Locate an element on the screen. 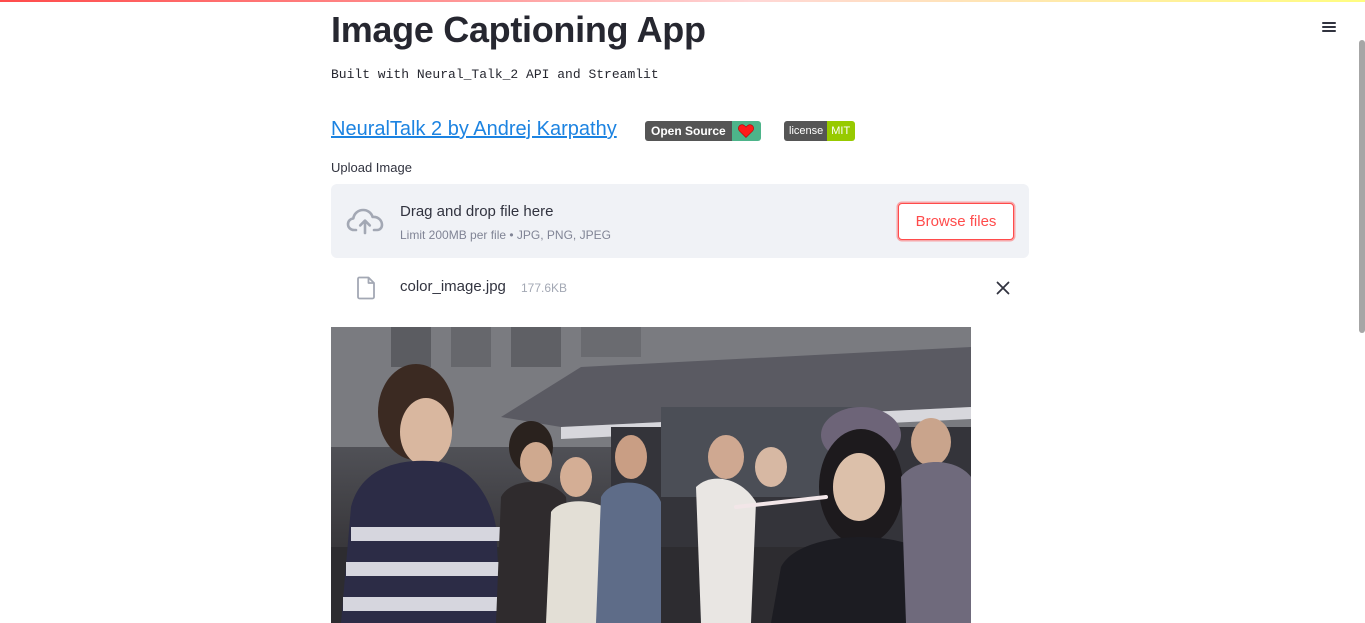  license-badge: license MIT is located at coordinates (820, 131).